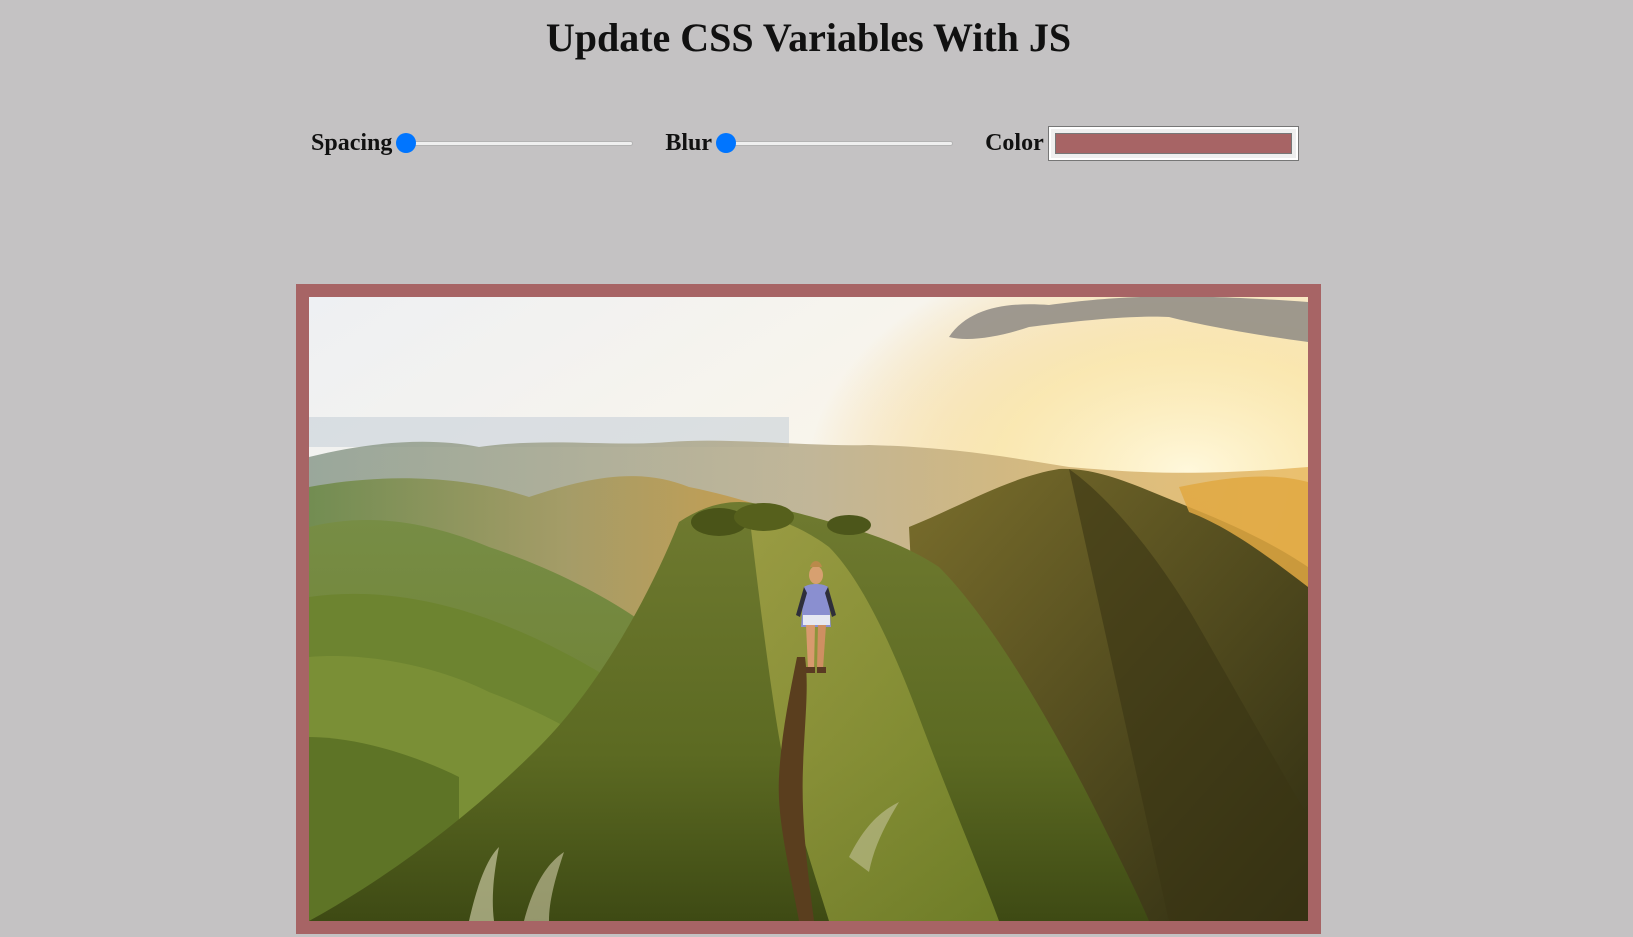 The height and width of the screenshot is (937, 1633). I want to click on controls-bar: Spacing Blur Color, so click(805, 143).